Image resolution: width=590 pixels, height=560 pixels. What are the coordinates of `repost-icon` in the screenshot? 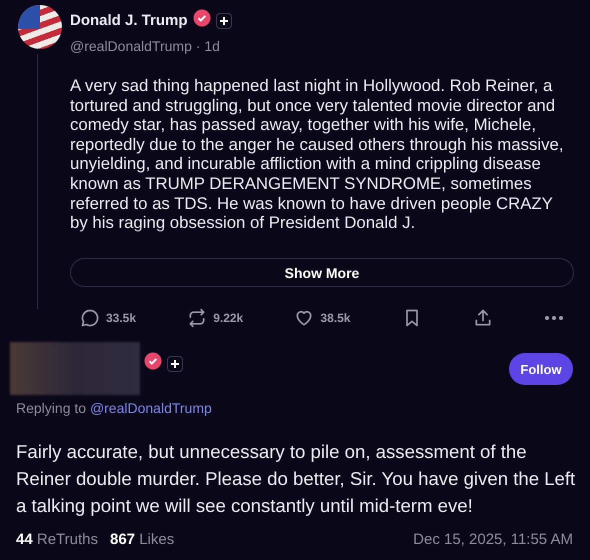 It's located at (197, 318).